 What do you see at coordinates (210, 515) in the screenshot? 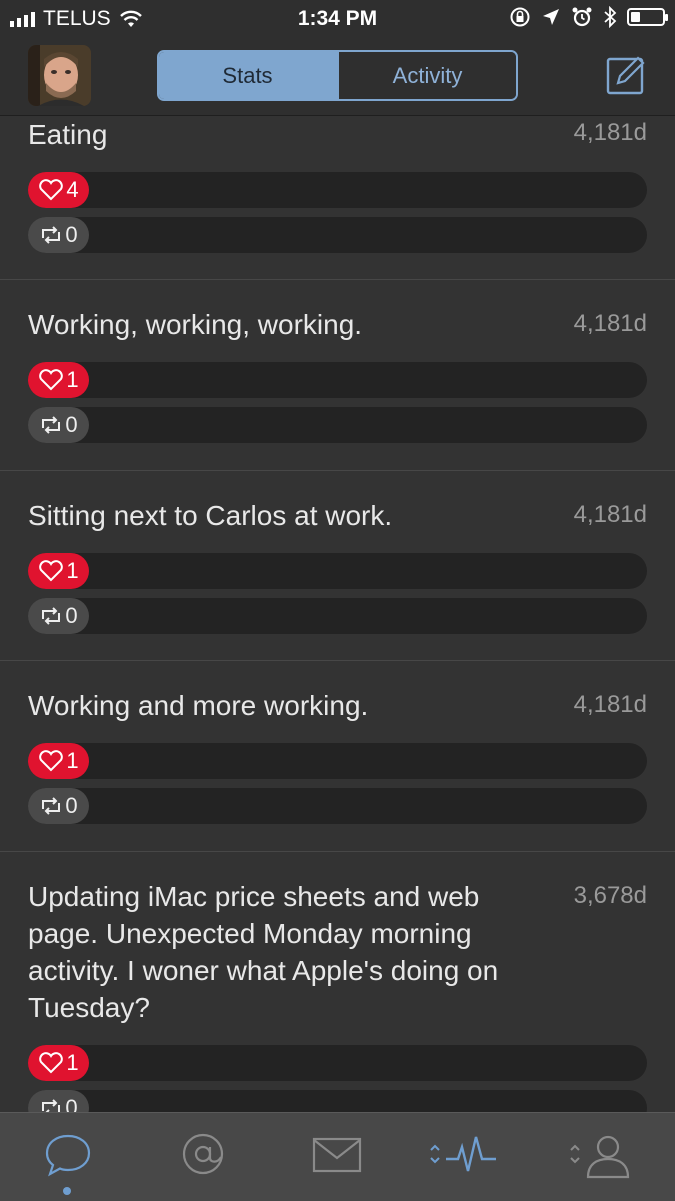
I see `post-text: Sitting next to Carlos at work.` at bounding box center [210, 515].